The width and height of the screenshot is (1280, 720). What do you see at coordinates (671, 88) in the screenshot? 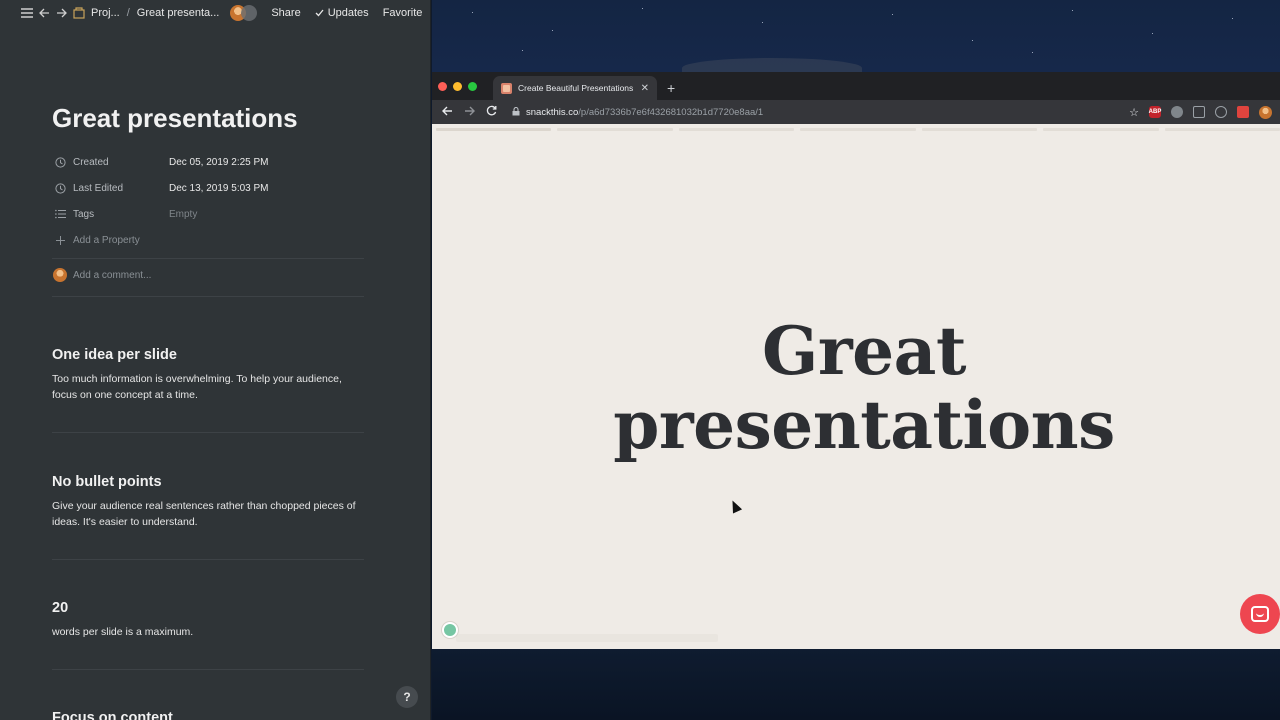
I see `new-tab-button: +` at bounding box center [671, 88].